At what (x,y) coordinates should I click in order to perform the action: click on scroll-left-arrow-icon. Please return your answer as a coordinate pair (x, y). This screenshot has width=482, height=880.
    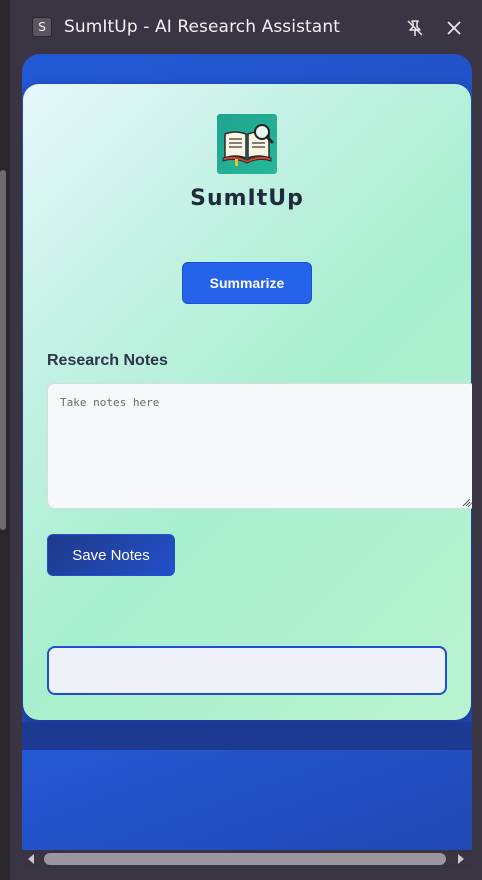
    Looking at the image, I should click on (31, 859).